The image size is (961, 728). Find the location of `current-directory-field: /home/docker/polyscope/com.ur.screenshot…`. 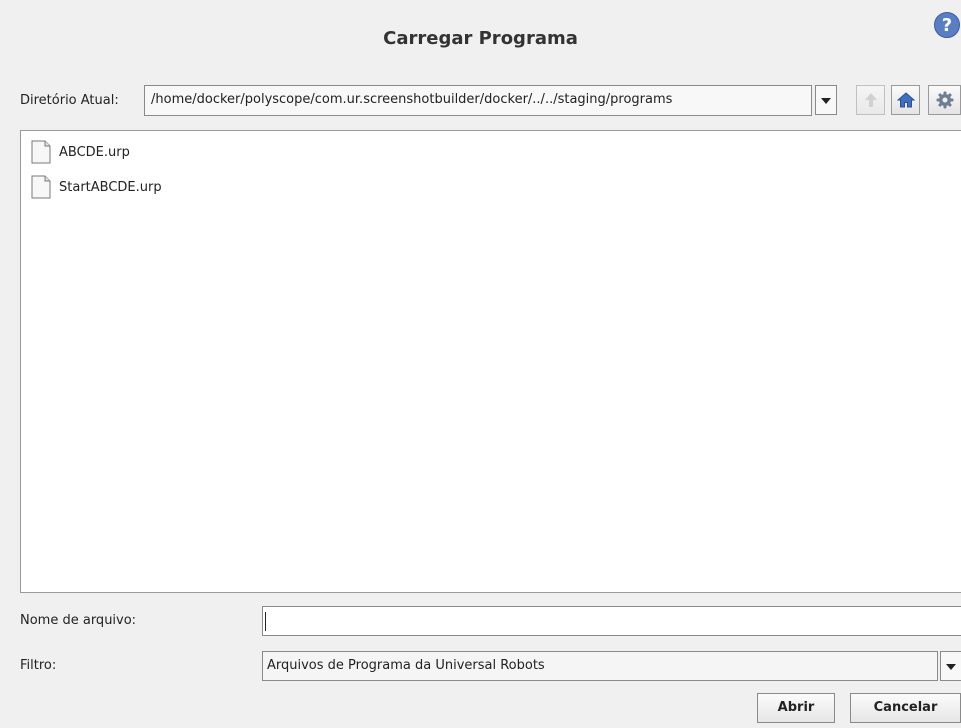

current-directory-field: /home/docker/polyscope/com.ur.screenshot… is located at coordinates (478, 100).